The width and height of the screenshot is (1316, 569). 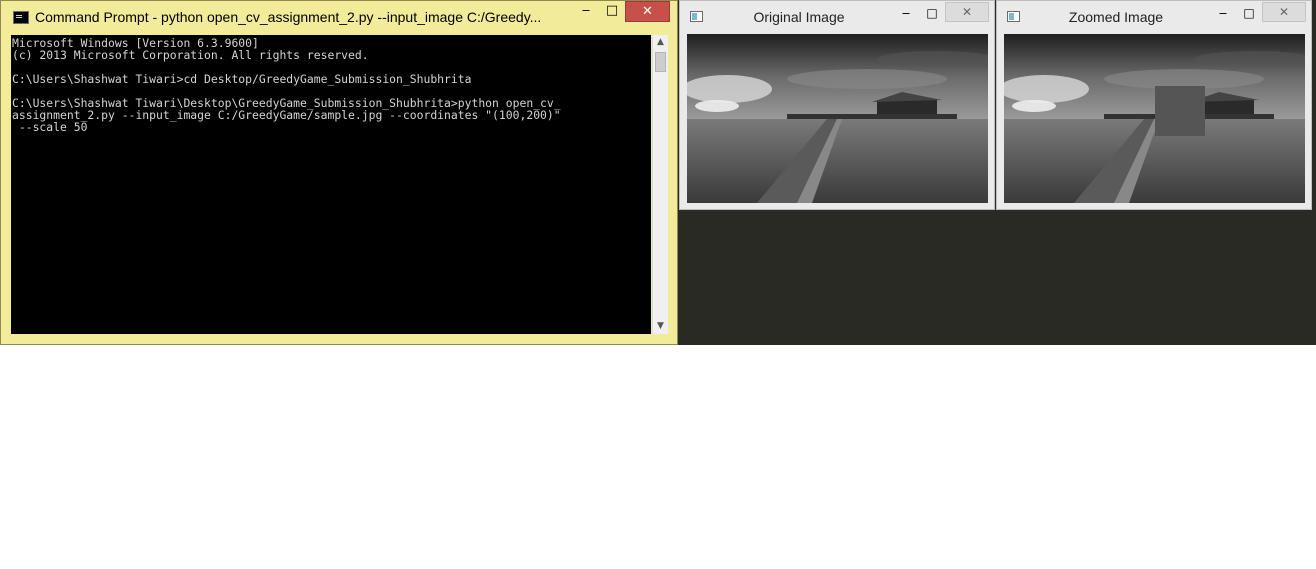 What do you see at coordinates (660, 184) in the screenshot?
I see `console-scrollbar: ▲ ▼` at bounding box center [660, 184].